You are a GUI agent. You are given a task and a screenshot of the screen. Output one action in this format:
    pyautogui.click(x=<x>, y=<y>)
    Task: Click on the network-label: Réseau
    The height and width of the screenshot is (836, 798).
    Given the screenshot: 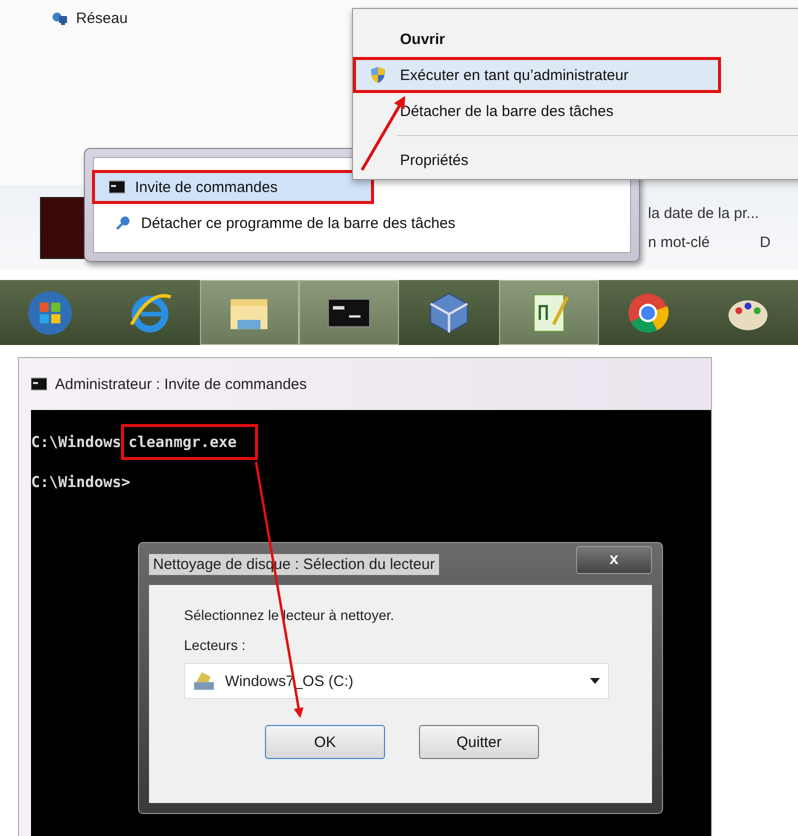 What is the action you would take?
    pyautogui.click(x=102, y=18)
    